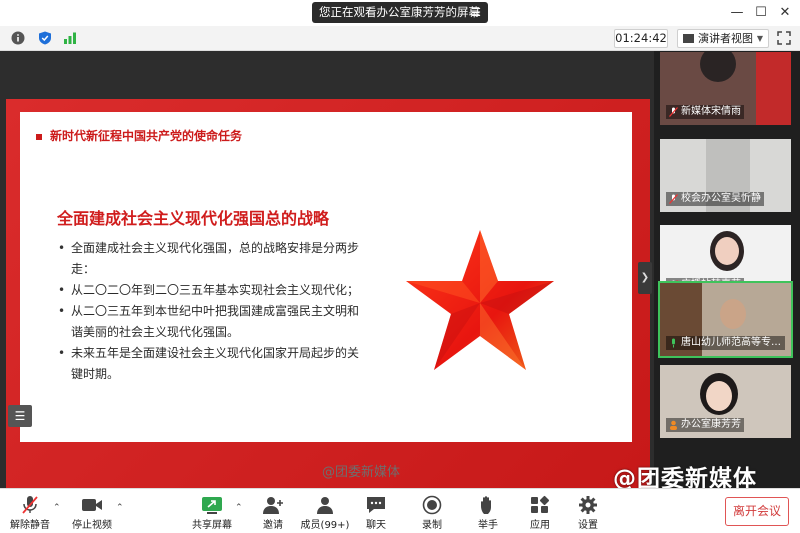  I want to click on record-icon, so click(432, 505).